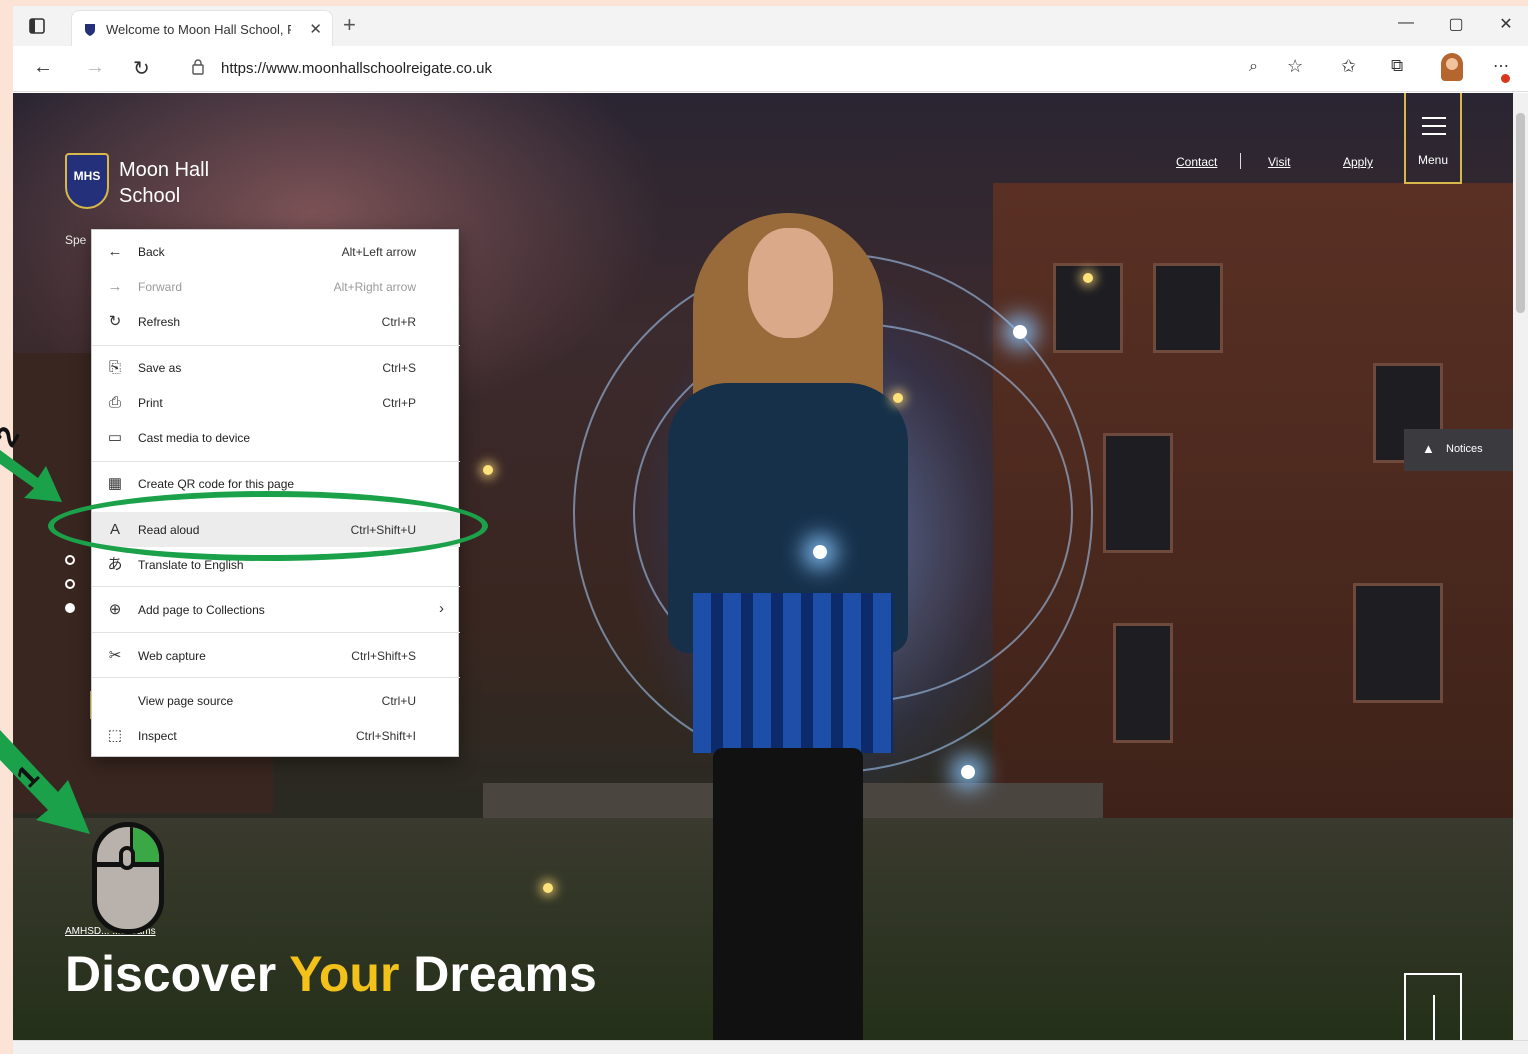 The width and height of the screenshot is (1528, 1054). Describe the element at coordinates (399, 403) in the screenshot. I see `menu-item-shortcut: Ctrl+P` at that location.